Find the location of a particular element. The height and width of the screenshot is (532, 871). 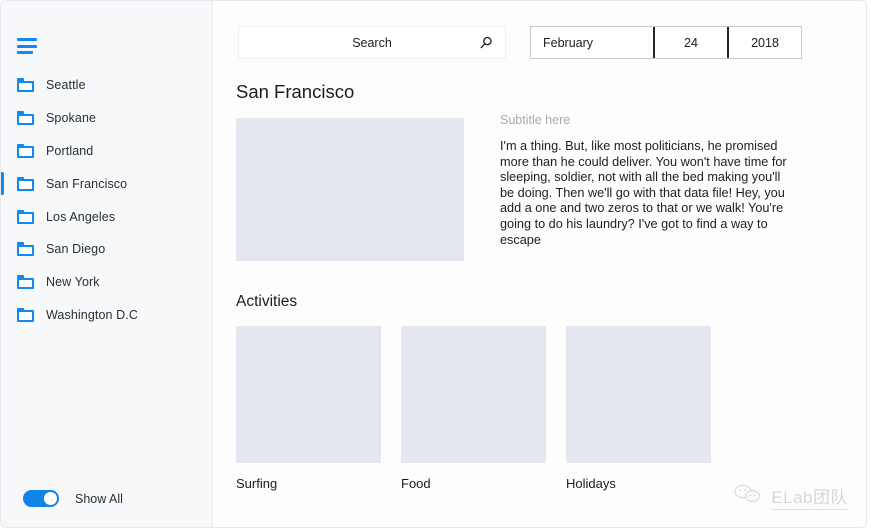

sidebar-item-label: Spokane is located at coordinates (71, 118).